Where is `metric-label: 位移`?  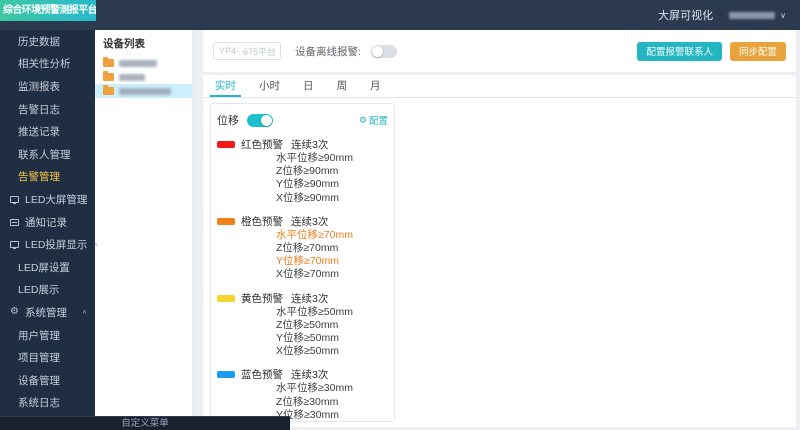 metric-label: 位移 is located at coordinates (228, 121).